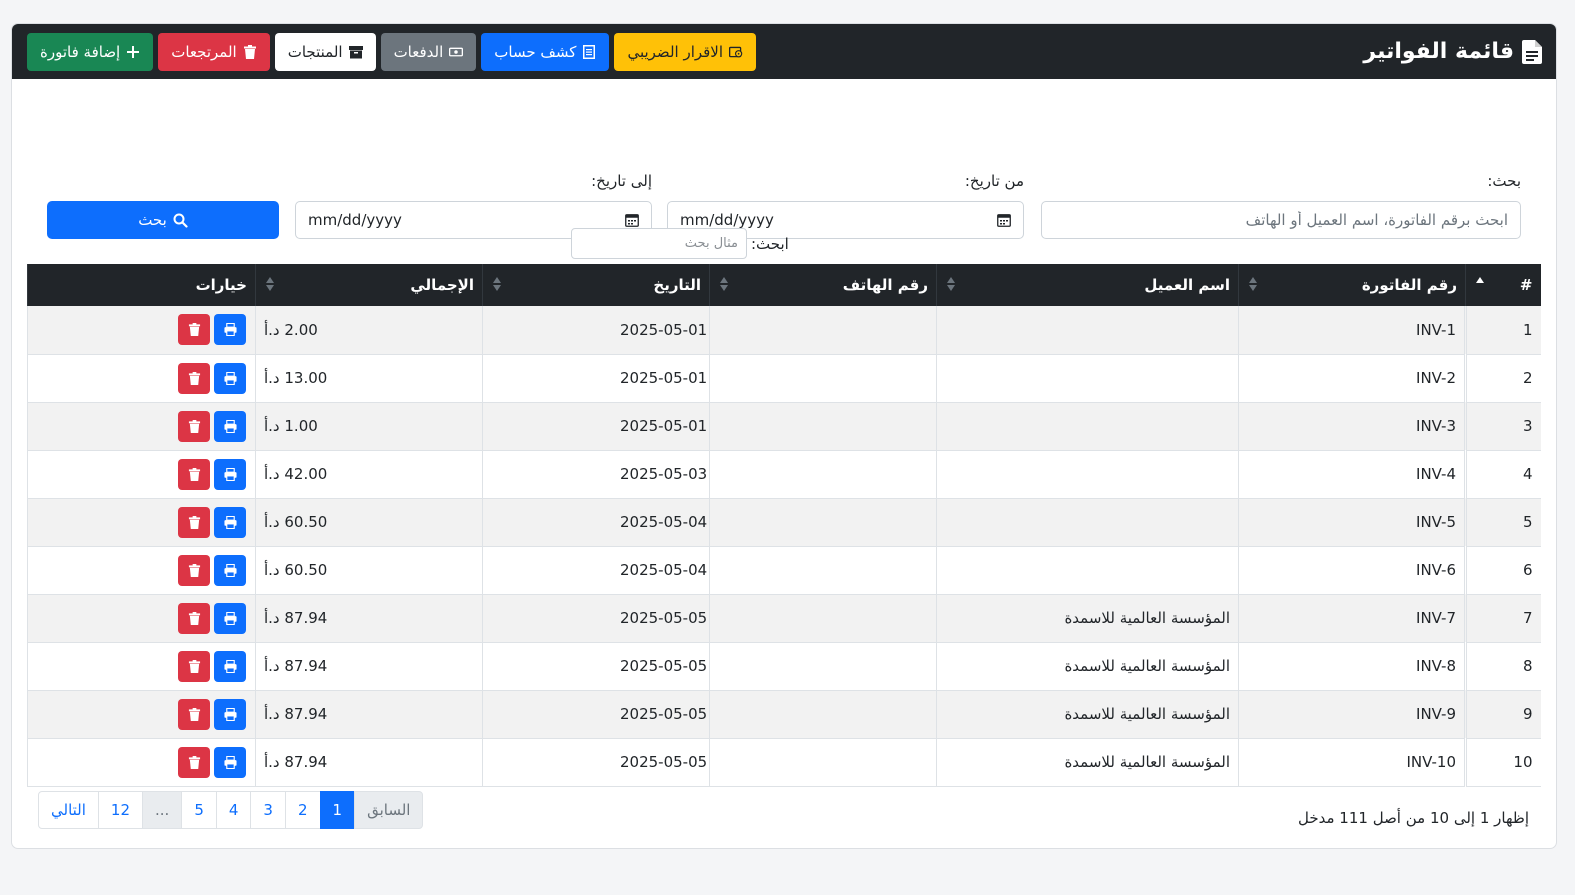  I want to click on filter-search-button: بحث, so click(163, 220).